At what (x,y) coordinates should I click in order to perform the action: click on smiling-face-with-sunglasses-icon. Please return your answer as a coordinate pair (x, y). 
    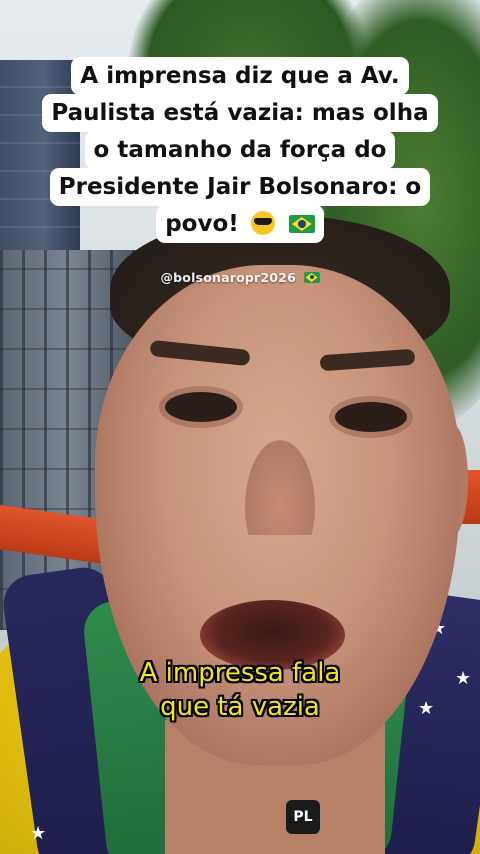
    Looking at the image, I should click on (262, 223).